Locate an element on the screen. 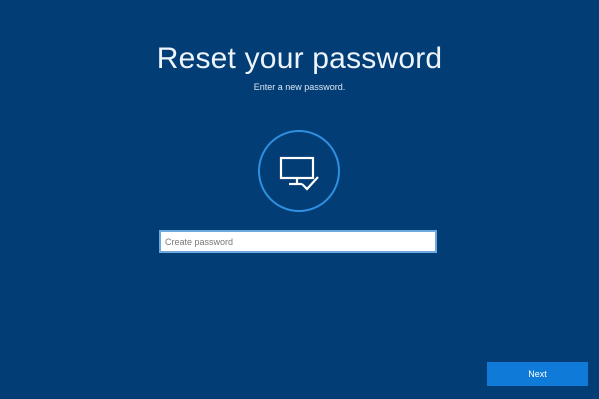  create-password-input is located at coordinates (298, 241).